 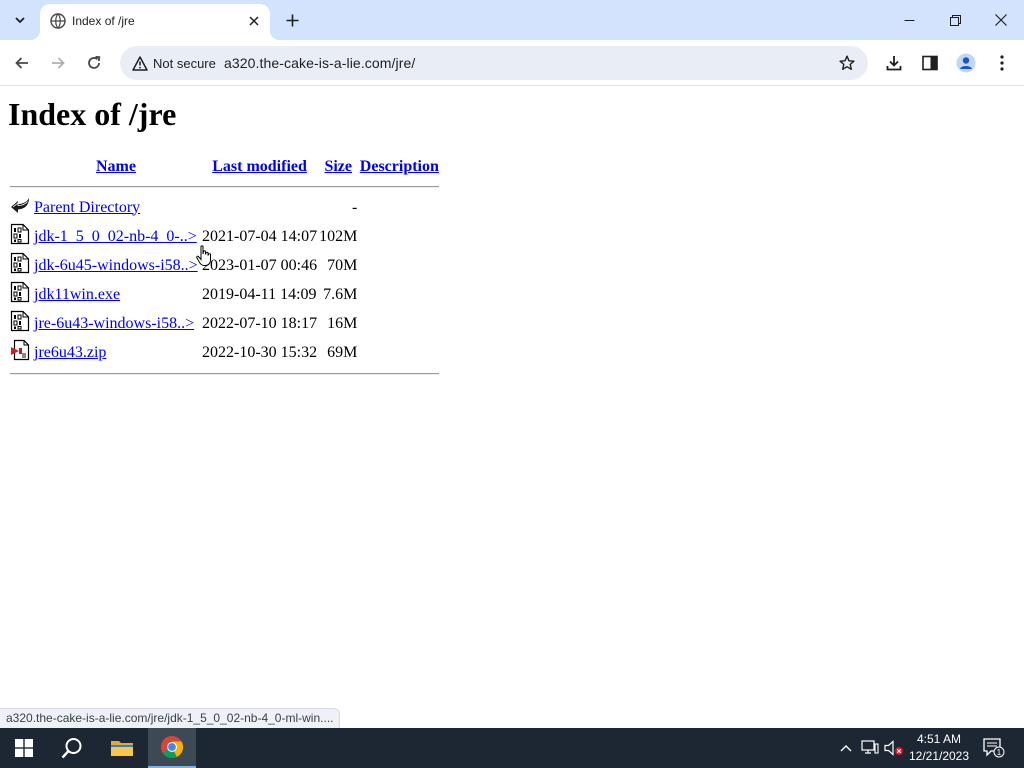 What do you see at coordinates (224, 294) in the screenshot?
I see `table-row: jdk11win.exe 2019-04-11 14:09 7.6M` at bounding box center [224, 294].